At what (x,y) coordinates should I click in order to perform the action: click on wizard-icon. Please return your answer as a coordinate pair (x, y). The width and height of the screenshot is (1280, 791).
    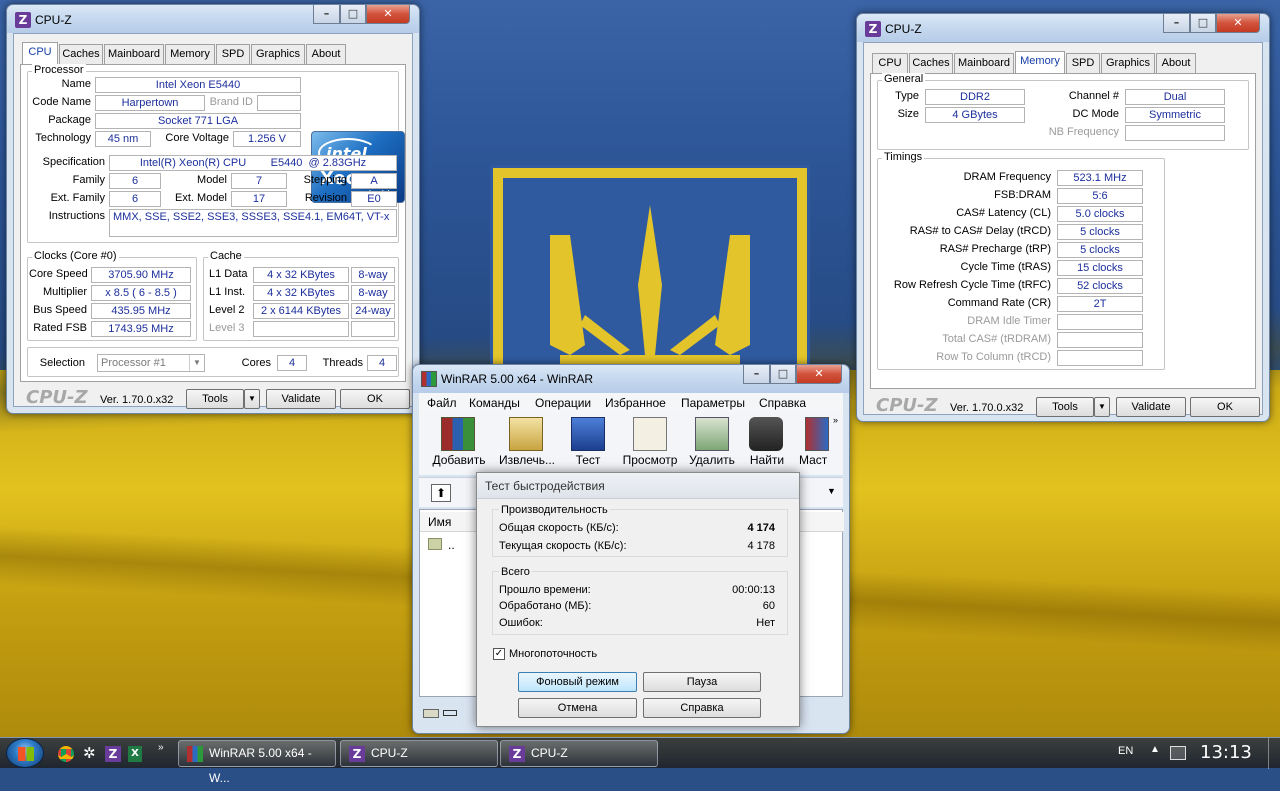
    Looking at the image, I should click on (817, 434).